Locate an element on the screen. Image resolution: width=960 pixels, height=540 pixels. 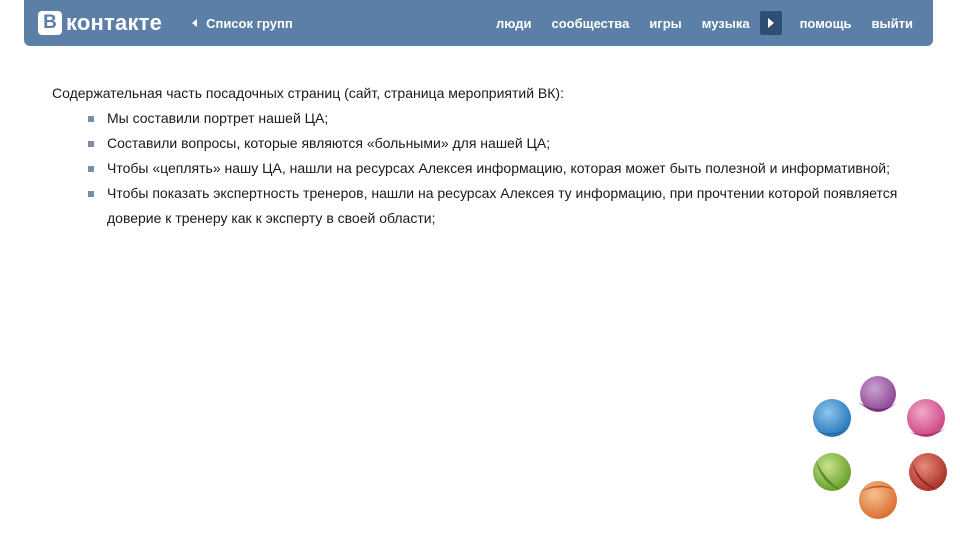
nav-communities: сообщества is located at coordinates (590, 23).